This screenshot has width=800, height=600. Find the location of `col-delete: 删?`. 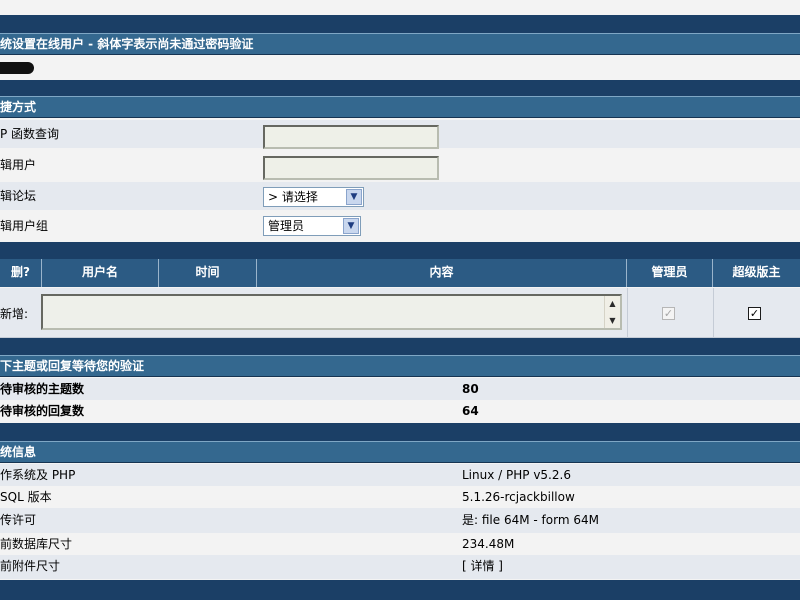

col-delete: 删? is located at coordinates (21, 273).